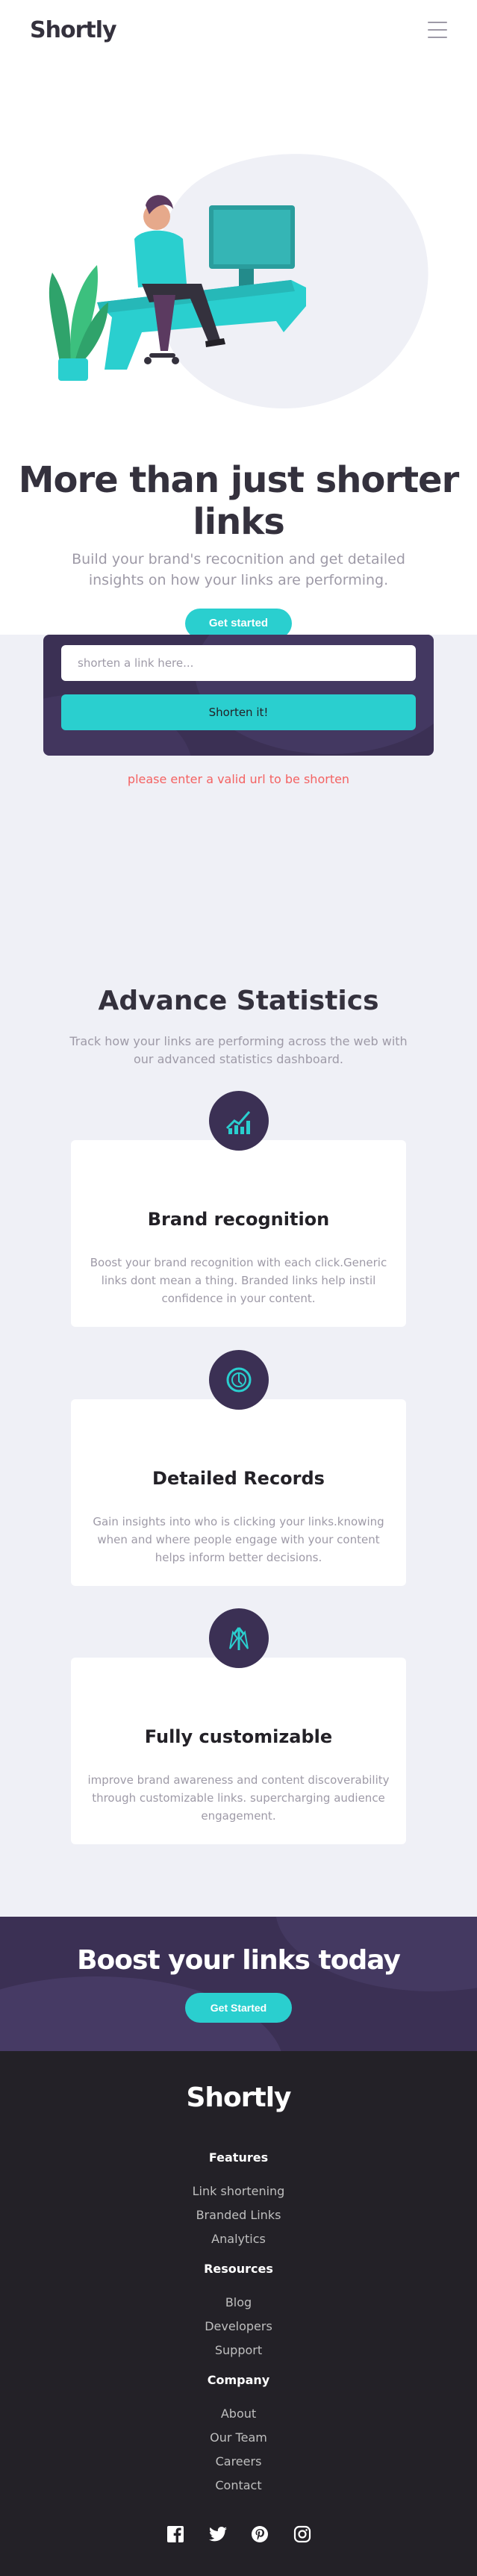  I want to click on shorten-button: Shorten it!, so click(238, 712).